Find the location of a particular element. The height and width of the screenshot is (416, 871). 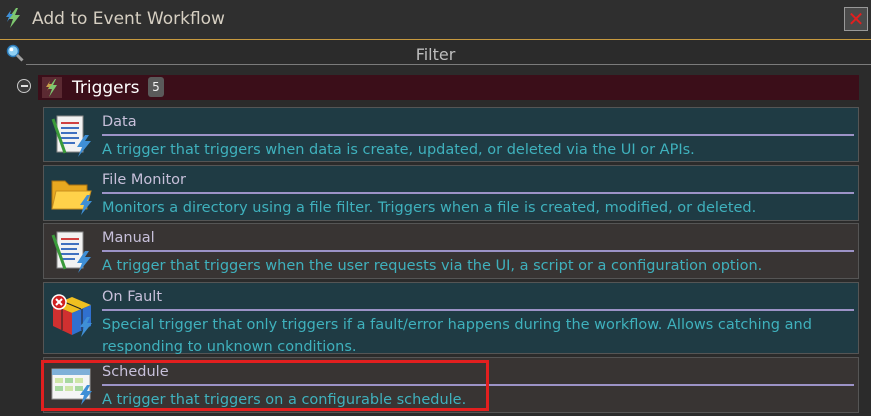

folder-icon is located at coordinates (71, 197).